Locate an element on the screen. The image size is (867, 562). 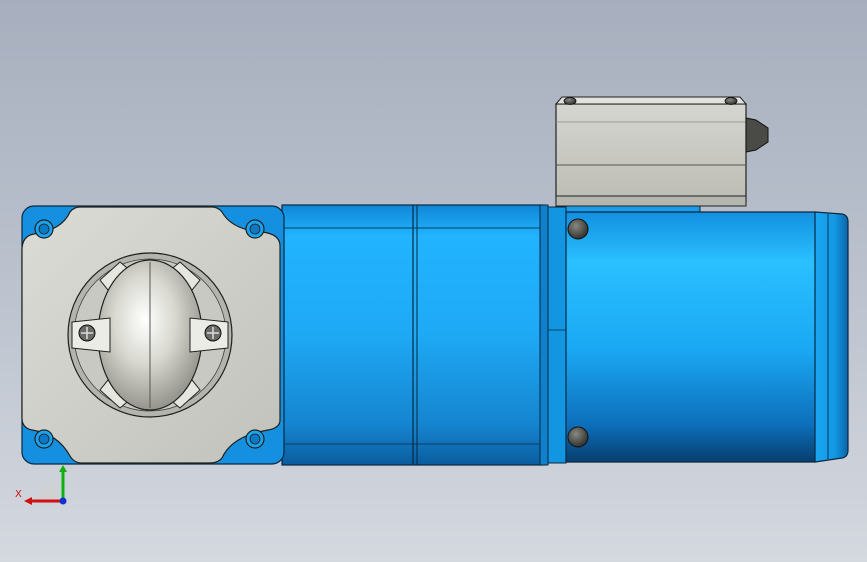
motor-bolt-top-icon is located at coordinates (578, 229).